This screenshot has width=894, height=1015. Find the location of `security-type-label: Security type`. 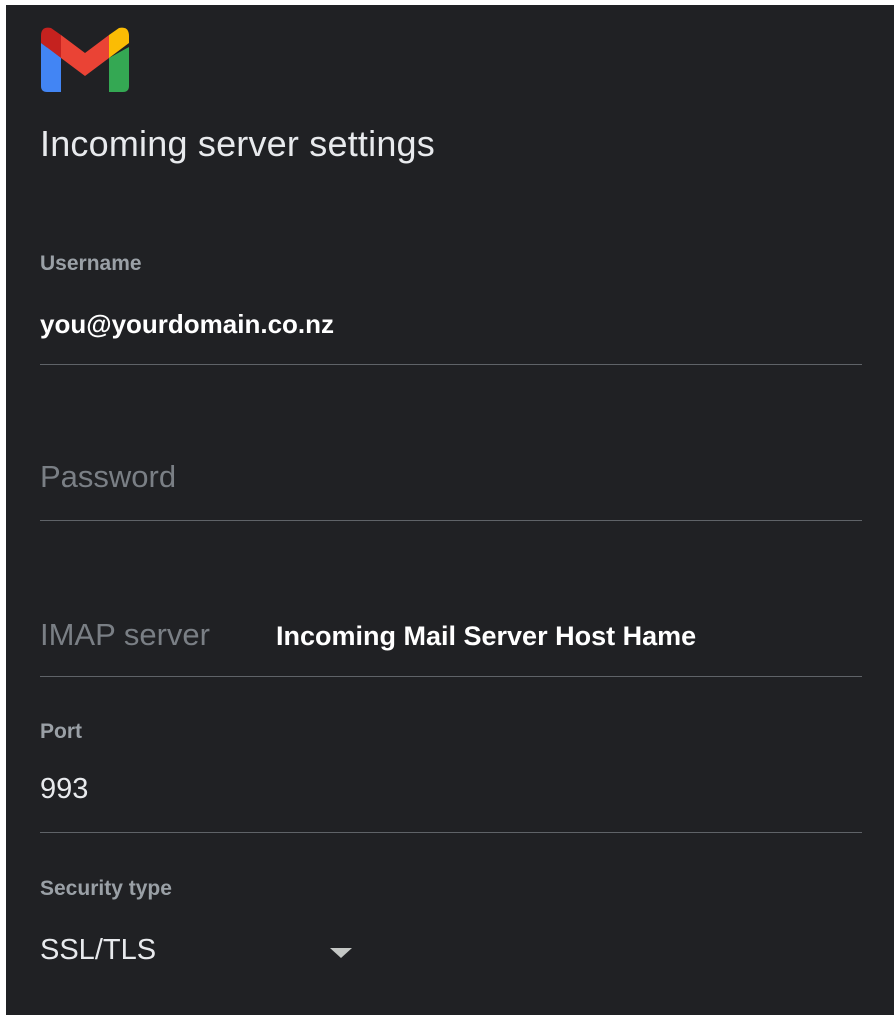

security-type-label: Security type is located at coordinates (106, 888).